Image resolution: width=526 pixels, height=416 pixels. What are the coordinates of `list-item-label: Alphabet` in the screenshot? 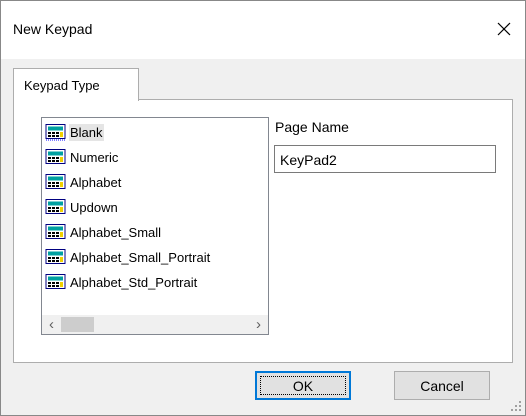 It's located at (96, 182).